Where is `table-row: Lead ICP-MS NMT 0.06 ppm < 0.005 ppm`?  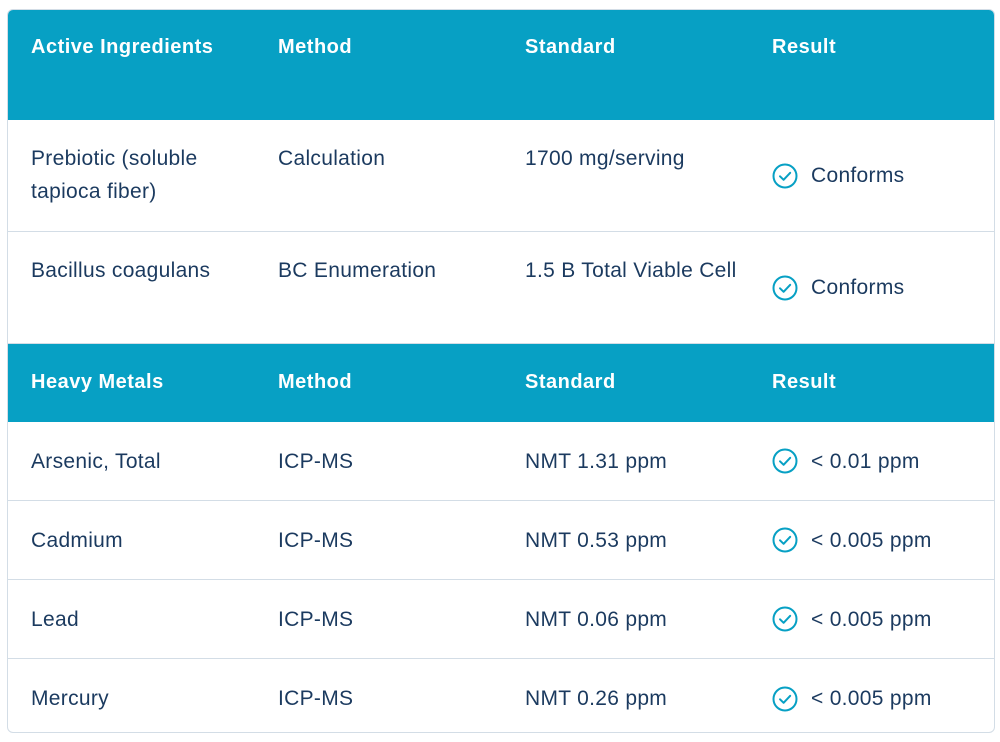 table-row: Lead ICP-MS NMT 0.06 ppm < 0.005 ppm is located at coordinates (501, 619).